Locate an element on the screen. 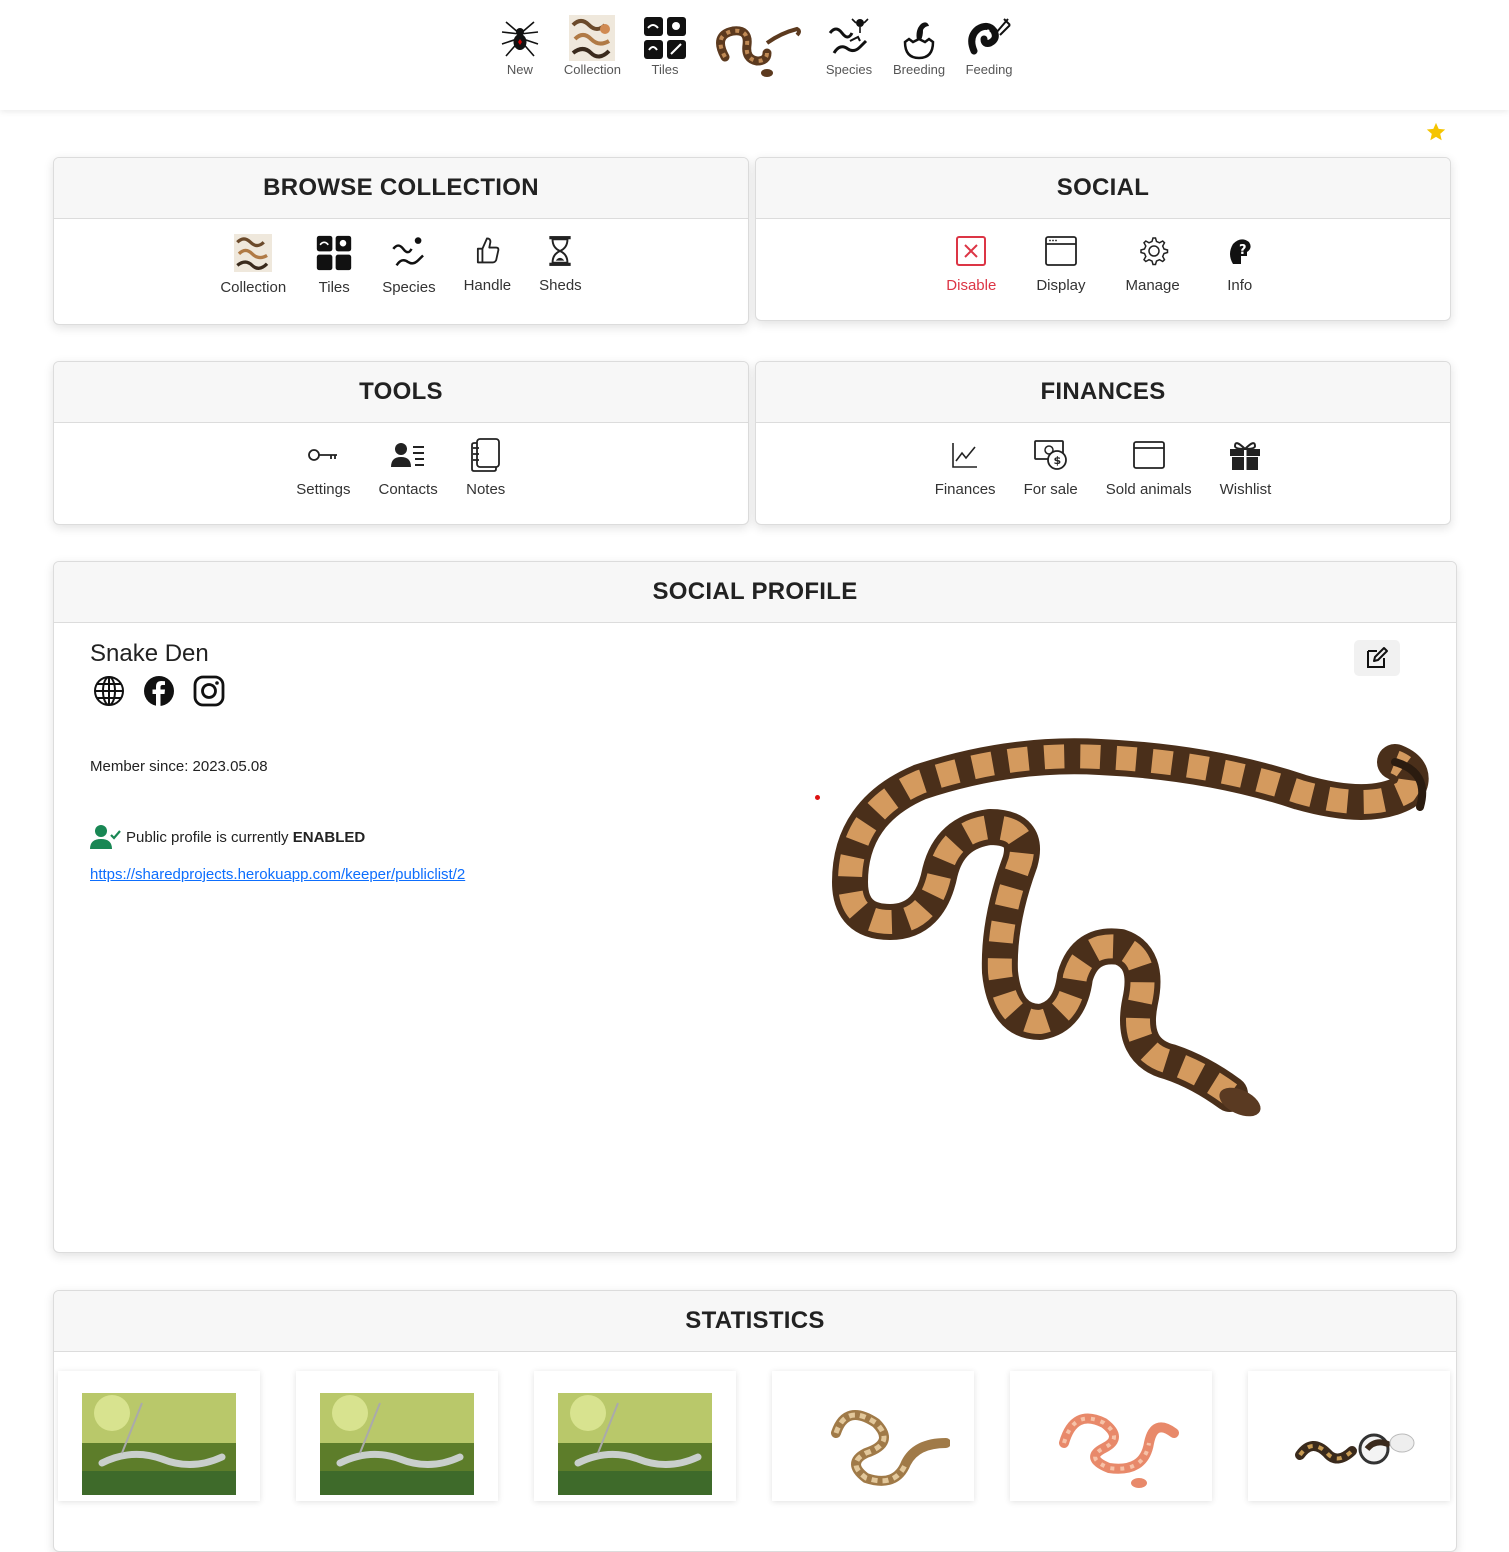 The height and width of the screenshot is (1552, 1509). star-icon is located at coordinates (1436, 132).